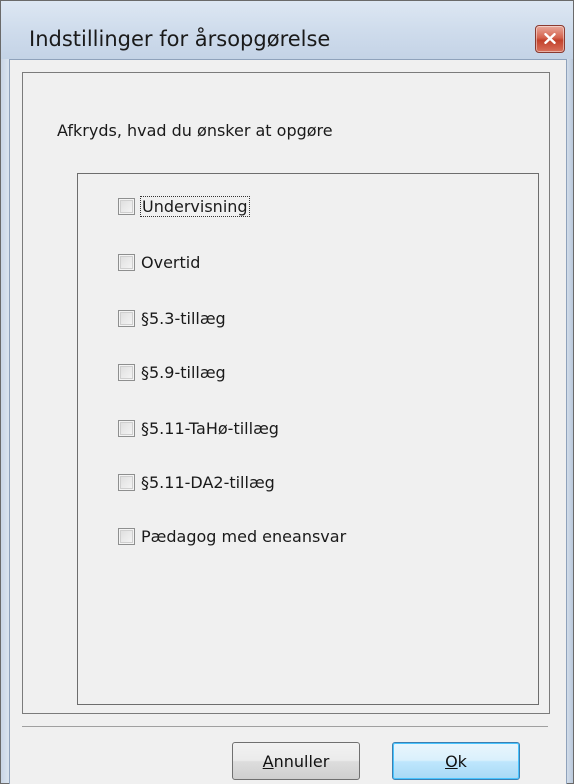  I want to click on ok-button: Ok, so click(456, 761).